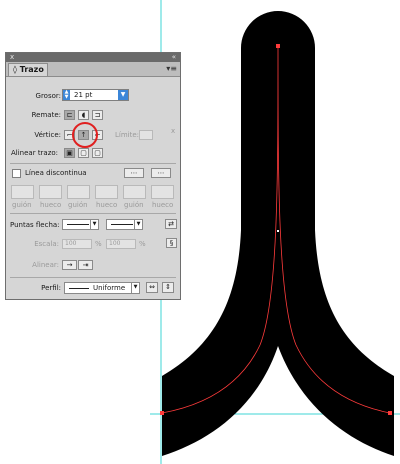 The width and height of the screenshot is (400, 464). Describe the element at coordinates (97, 115) in the screenshot. I see `projecting-cap-button: ⊐` at that location.